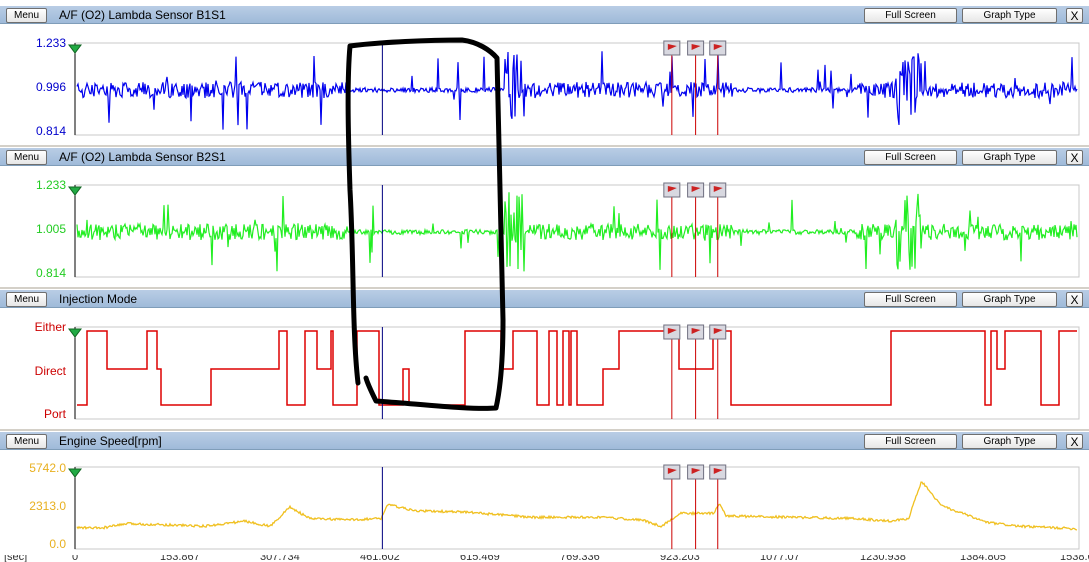 The height and width of the screenshot is (562, 1089). What do you see at coordinates (680, 558) in the screenshot?
I see `x-tick-label: 923.203` at bounding box center [680, 558].